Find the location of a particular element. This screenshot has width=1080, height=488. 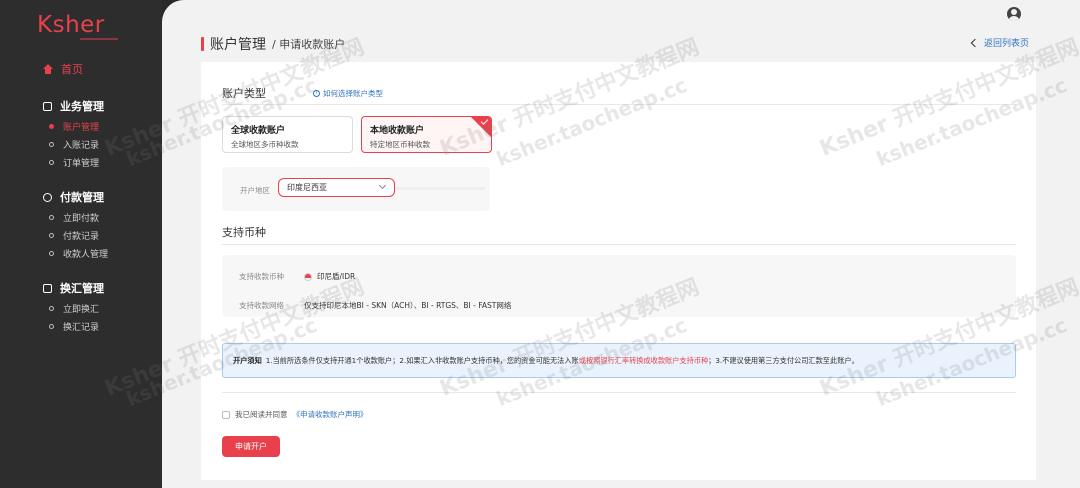

sidebar-item-payment-records: 付款记录 is located at coordinates (78, 235).